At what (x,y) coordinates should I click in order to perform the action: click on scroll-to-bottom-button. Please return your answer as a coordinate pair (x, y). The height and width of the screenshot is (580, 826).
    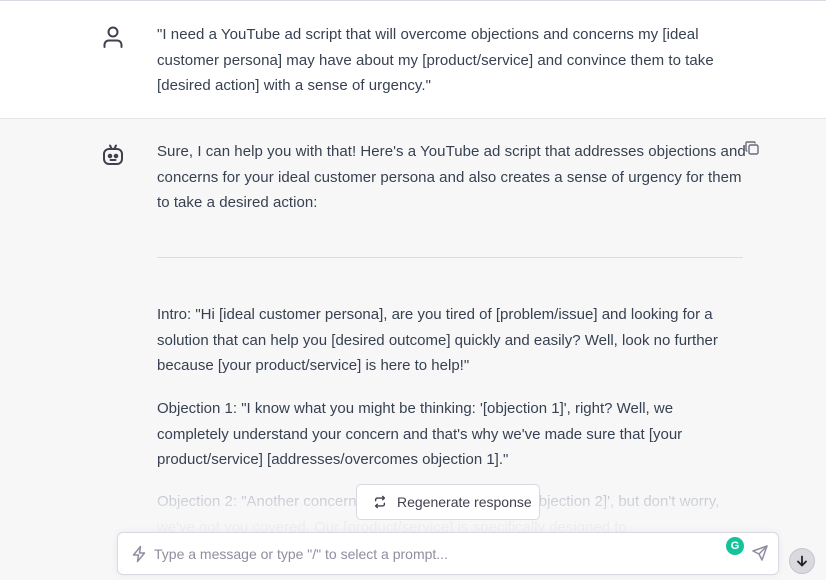
    Looking at the image, I should click on (802, 561).